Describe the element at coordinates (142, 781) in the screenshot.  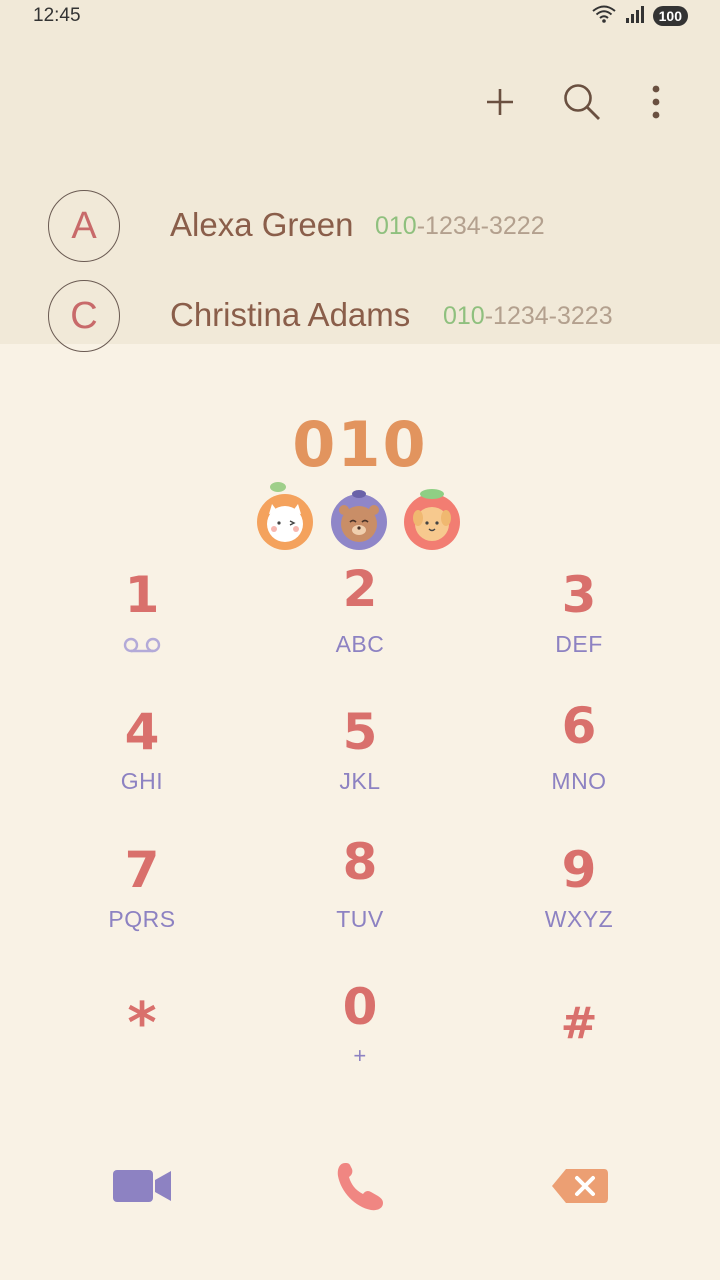
I see `key-letters: GHI` at that location.